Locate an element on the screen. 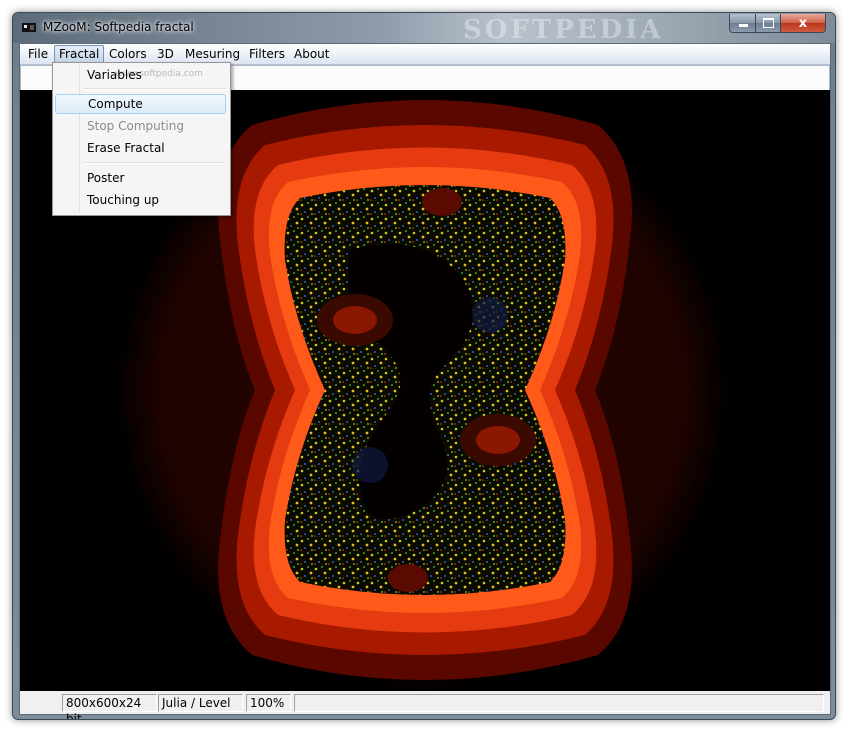 The width and height of the screenshot is (856, 738). vortex-right is located at coordinates (490, 315).